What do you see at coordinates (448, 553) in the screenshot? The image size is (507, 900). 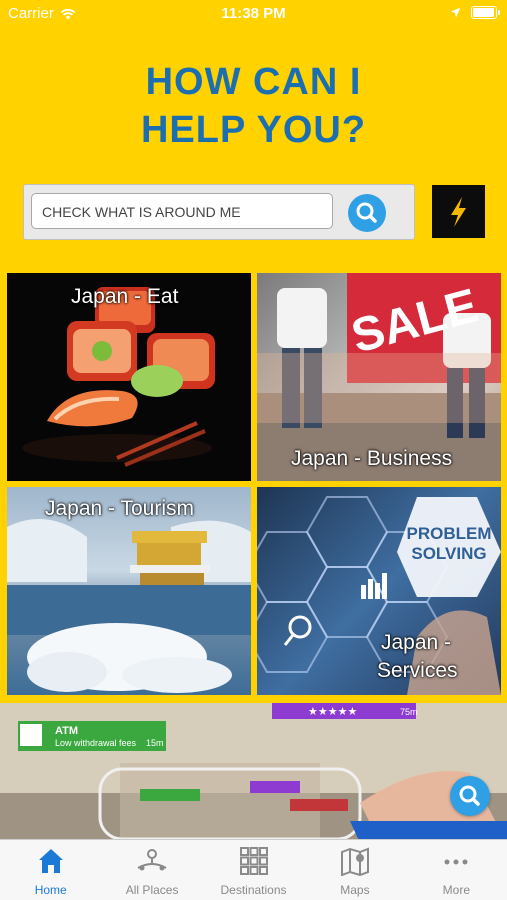 I see `badge-line-2: SOLVING` at bounding box center [448, 553].